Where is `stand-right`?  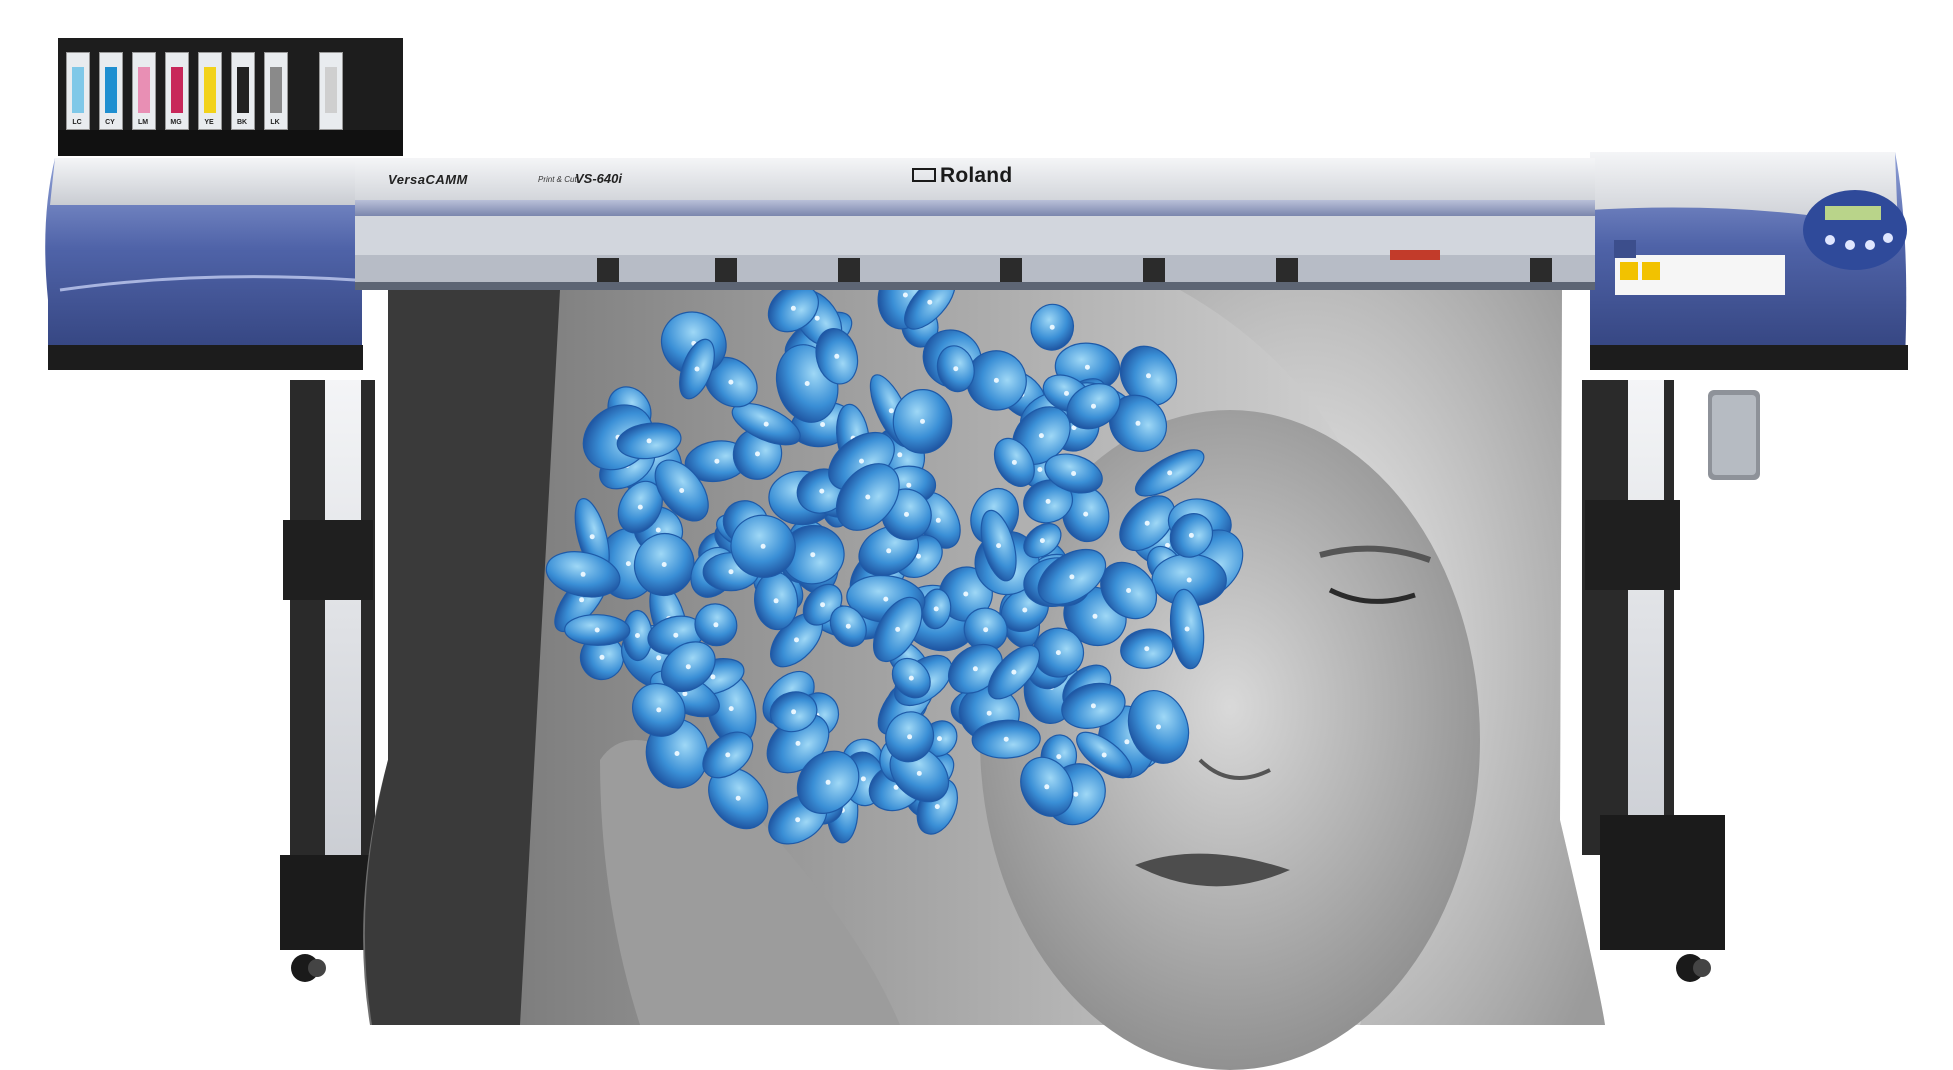 stand-right is located at coordinates (1671, 681).